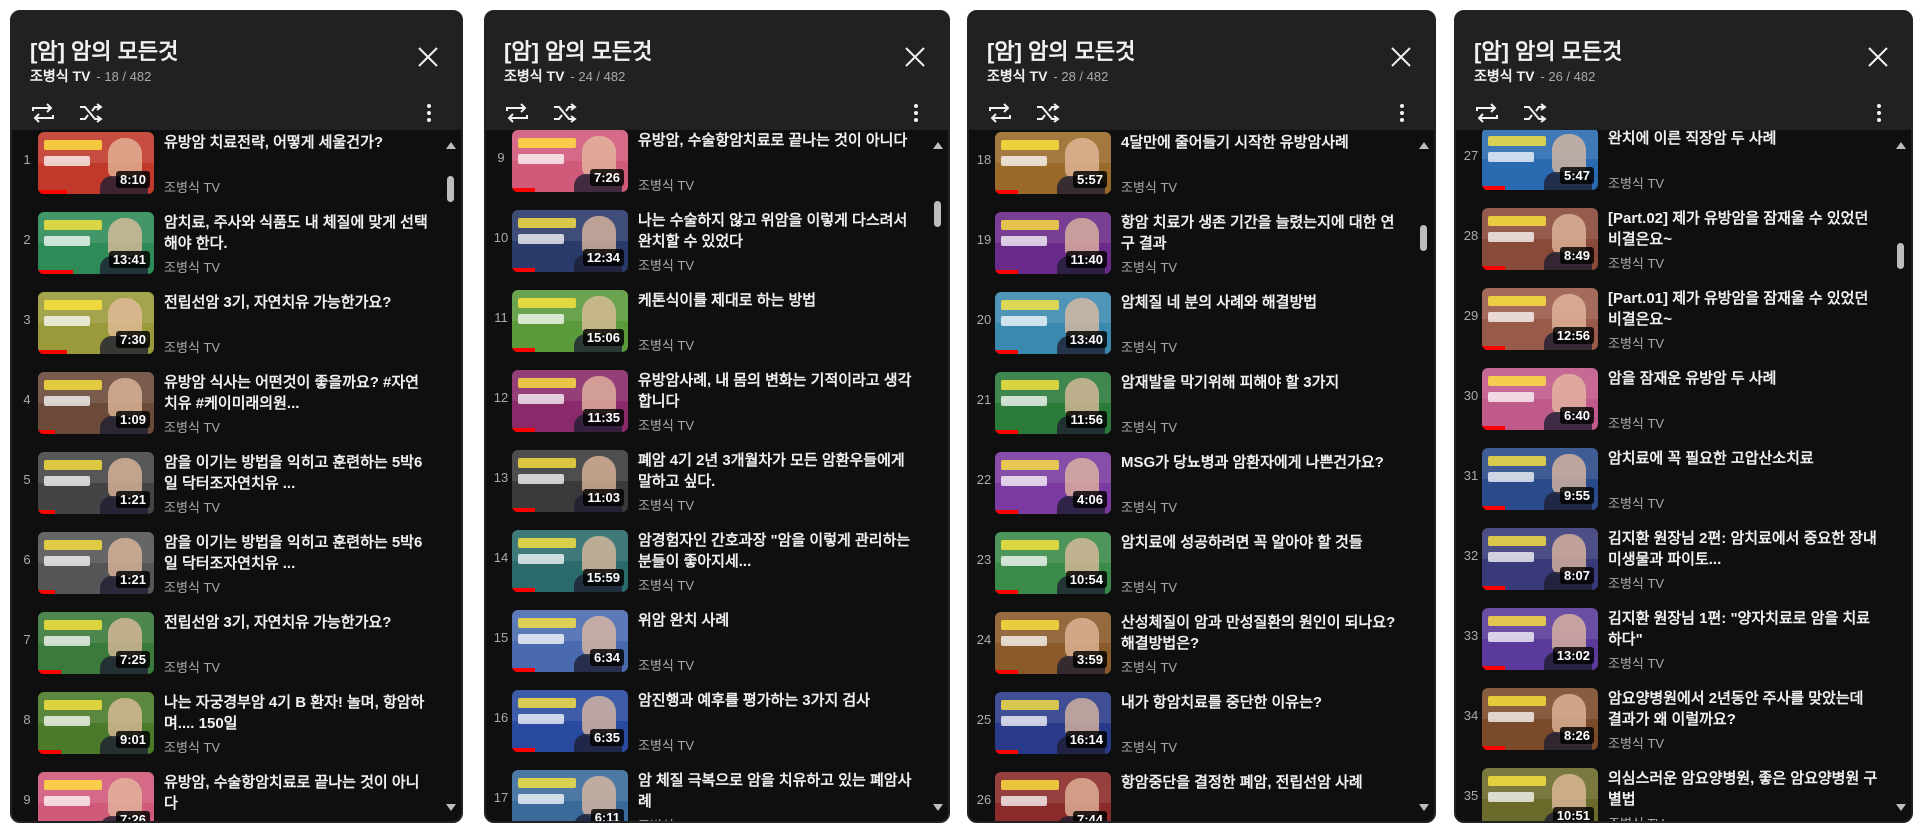  I want to click on video-thumbnail: 15:59, so click(570, 561).